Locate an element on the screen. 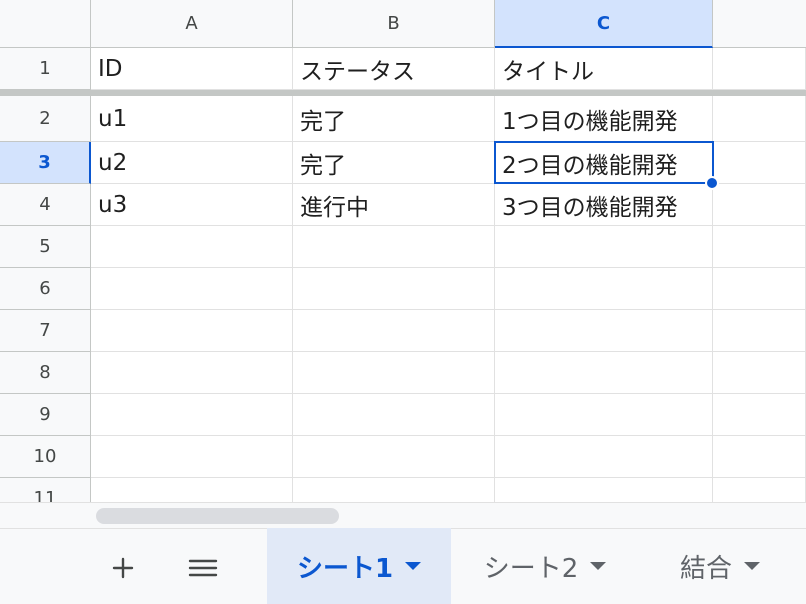  cell-a11 is located at coordinates (192, 490).